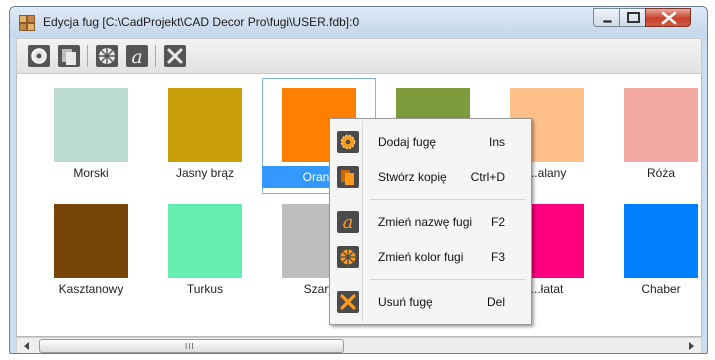 This screenshot has width=715, height=360. I want to click on menu-item-label: Dodaj fugę, so click(407, 142).